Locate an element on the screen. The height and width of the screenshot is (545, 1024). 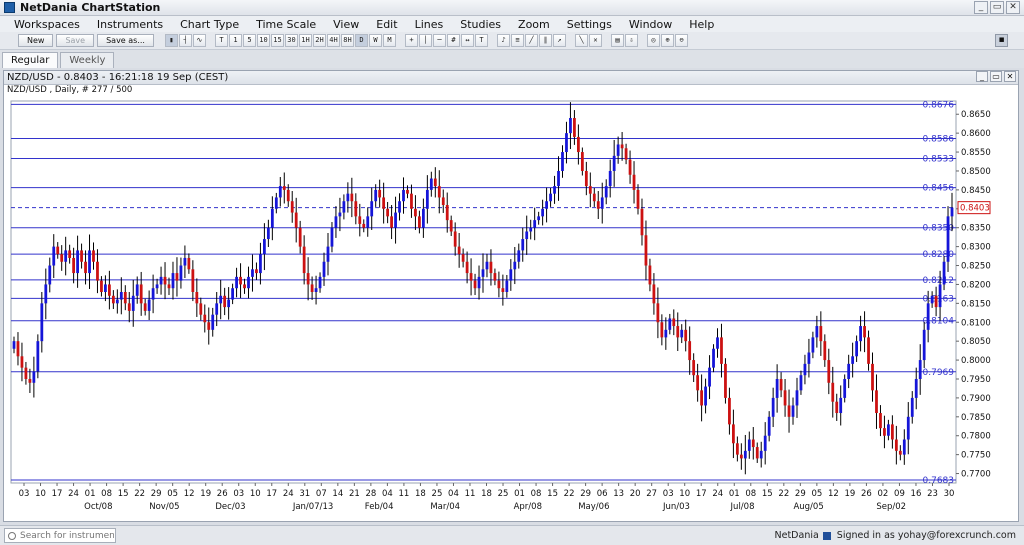
menu-workspaces: Workspaces is located at coordinates (47, 24).